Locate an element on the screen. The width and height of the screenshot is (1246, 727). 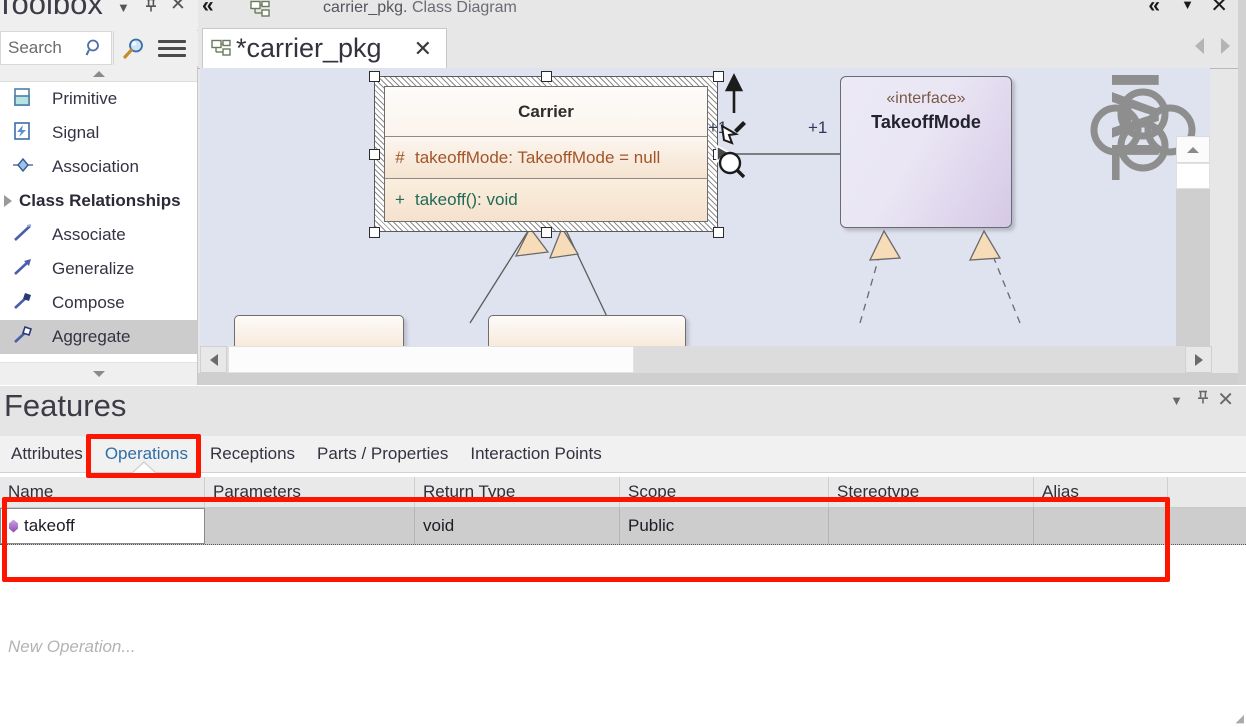
attribute-text: takeoffMode: TakeoffMode = null is located at coordinates (538, 157).